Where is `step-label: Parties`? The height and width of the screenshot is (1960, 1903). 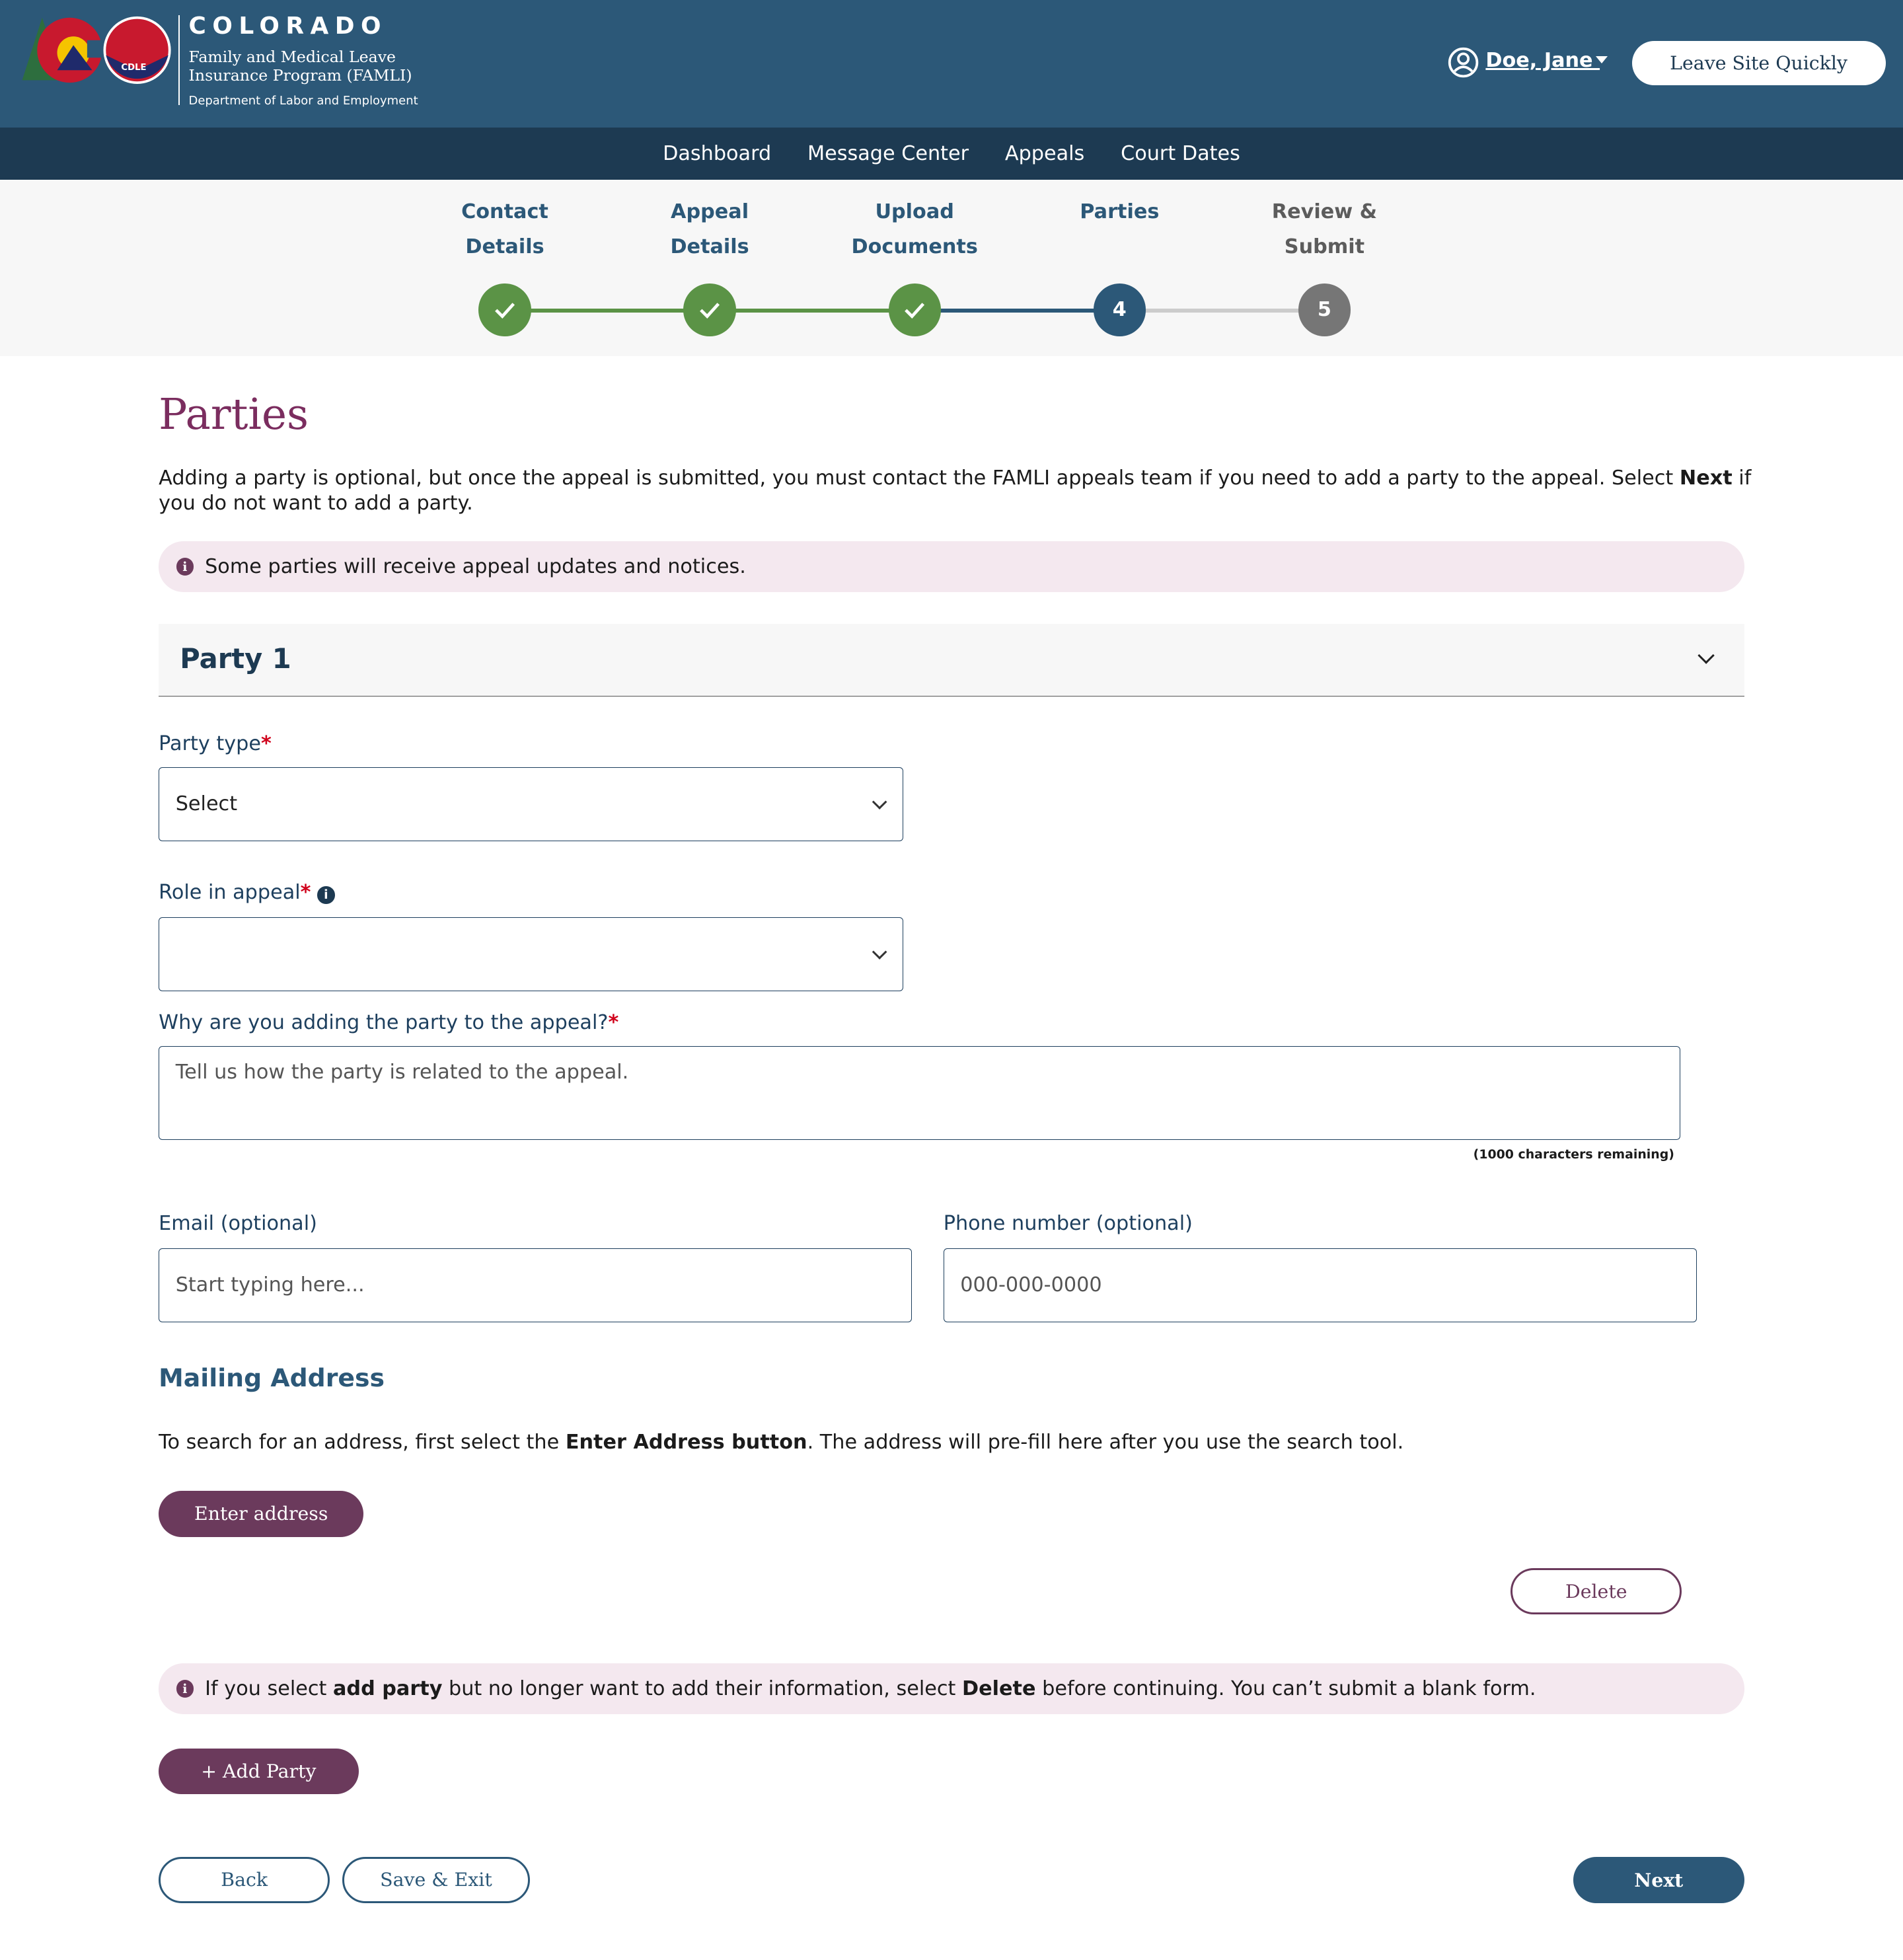 step-label: Parties is located at coordinates (1120, 211).